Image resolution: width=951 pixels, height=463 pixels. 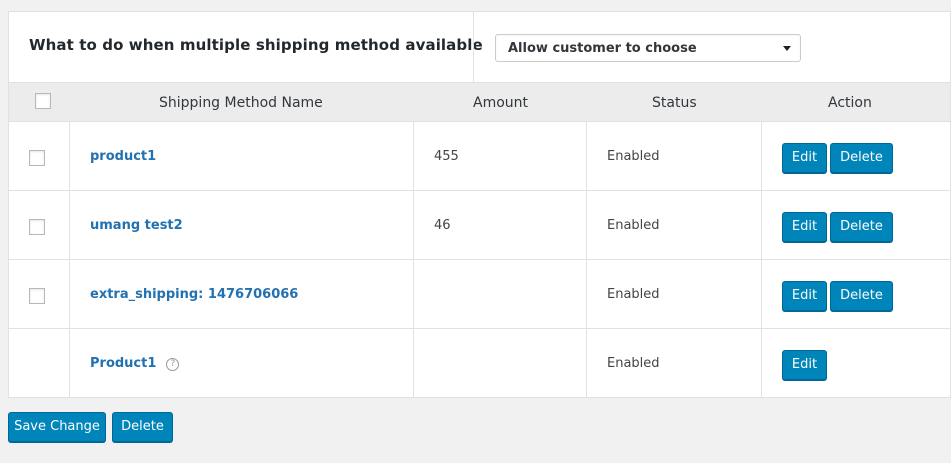 What do you see at coordinates (479, 225) in the screenshot?
I see `table-row: umang test2 46 Enabled Edit Delete` at bounding box center [479, 225].